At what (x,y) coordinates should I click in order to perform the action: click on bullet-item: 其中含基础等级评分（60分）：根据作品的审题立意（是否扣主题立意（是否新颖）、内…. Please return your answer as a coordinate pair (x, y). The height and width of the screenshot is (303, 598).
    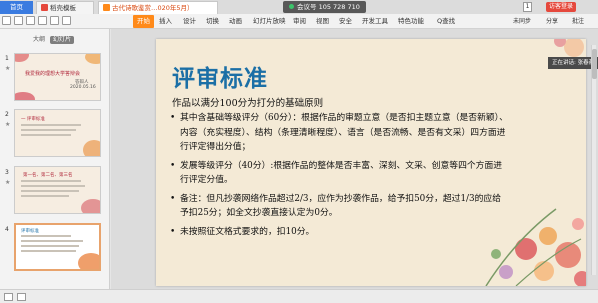
    Looking at the image, I should click on (339, 133).